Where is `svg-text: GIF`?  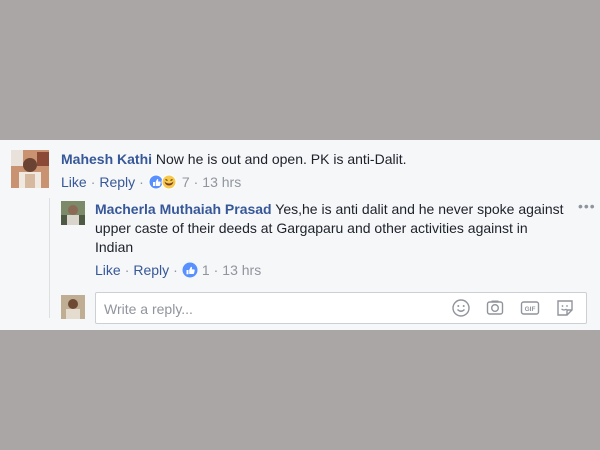
svg-text: GIF is located at coordinates (530, 309).